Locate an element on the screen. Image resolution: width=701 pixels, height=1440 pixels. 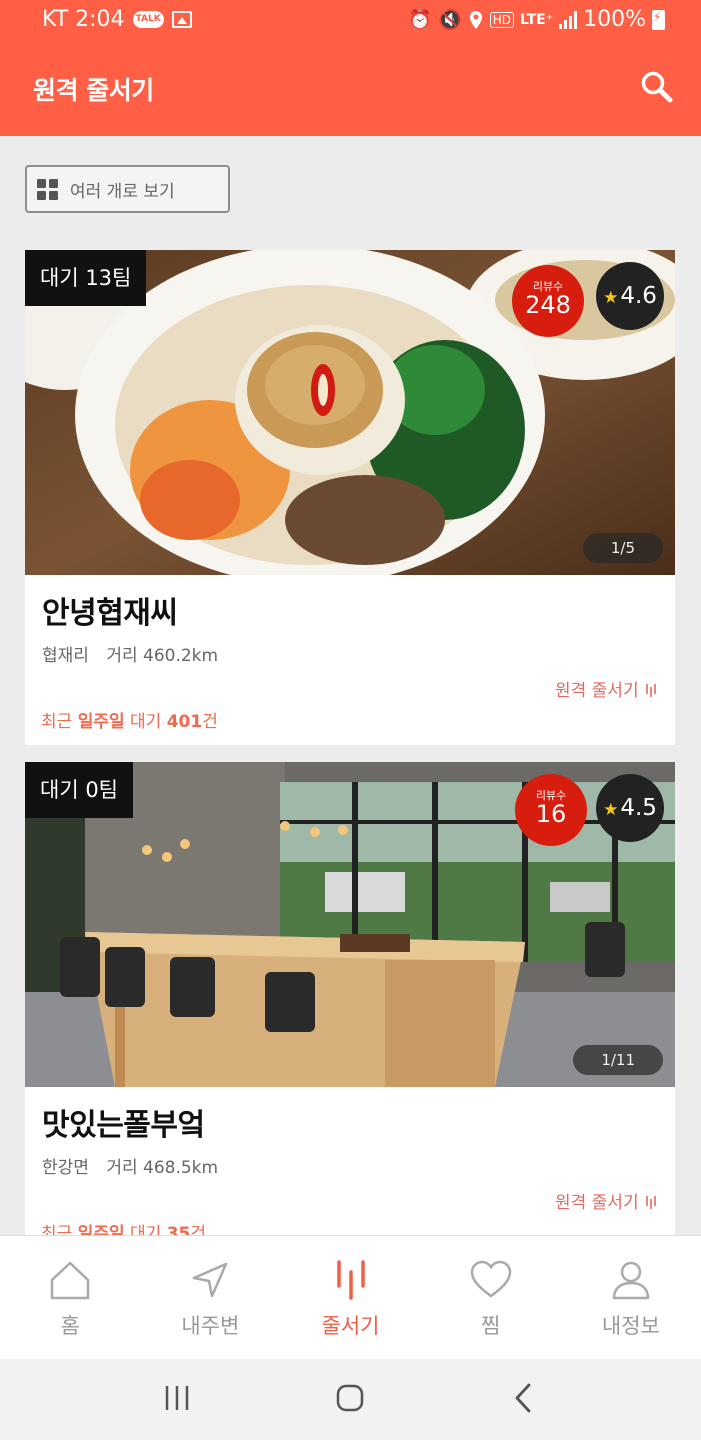
alarm-icon: ⏰ is located at coordinates (420, 20).